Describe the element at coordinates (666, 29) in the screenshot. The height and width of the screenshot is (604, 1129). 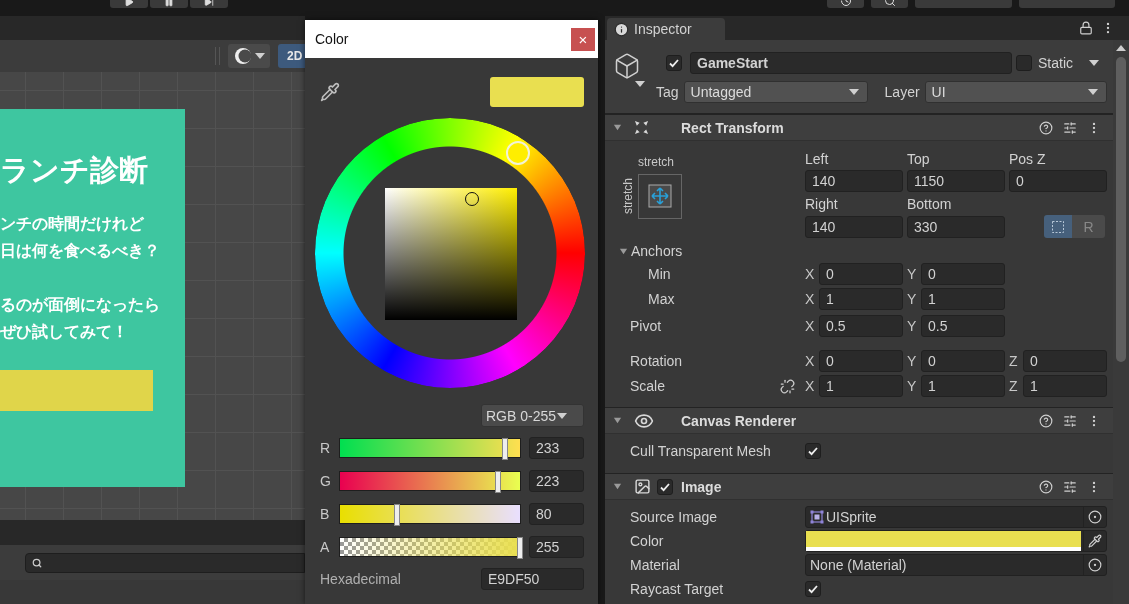
I see `inspector-tab: Inspector` at that location.